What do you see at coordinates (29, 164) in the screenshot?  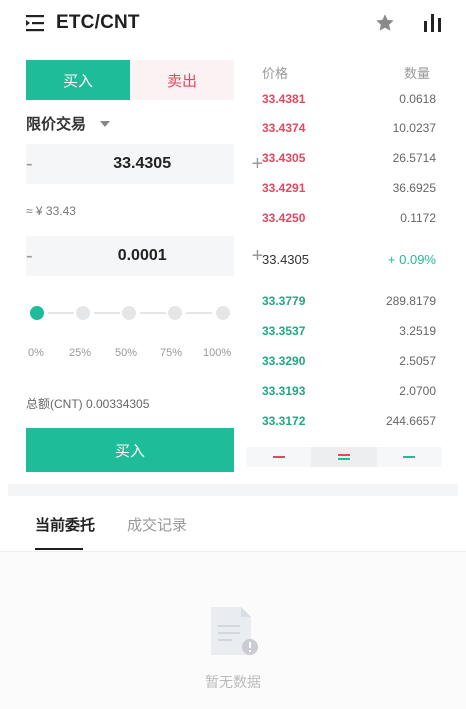 I see `price-minus-button: -` at bounding box center [29, 164].